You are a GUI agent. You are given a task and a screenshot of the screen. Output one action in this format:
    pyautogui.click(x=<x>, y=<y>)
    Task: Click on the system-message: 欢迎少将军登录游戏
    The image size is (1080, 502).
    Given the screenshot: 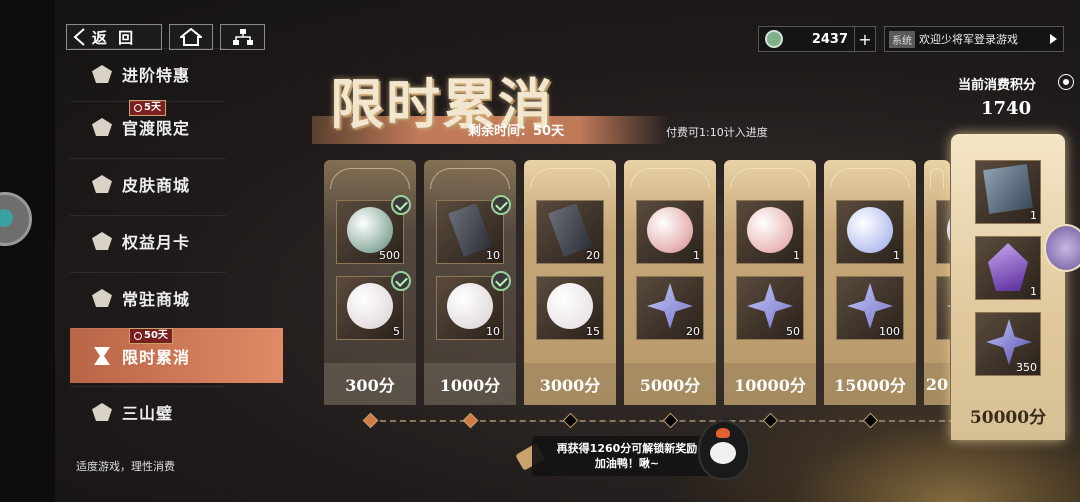 What is the action you would take?
    pyautogui.click(x=968, y=39)
    